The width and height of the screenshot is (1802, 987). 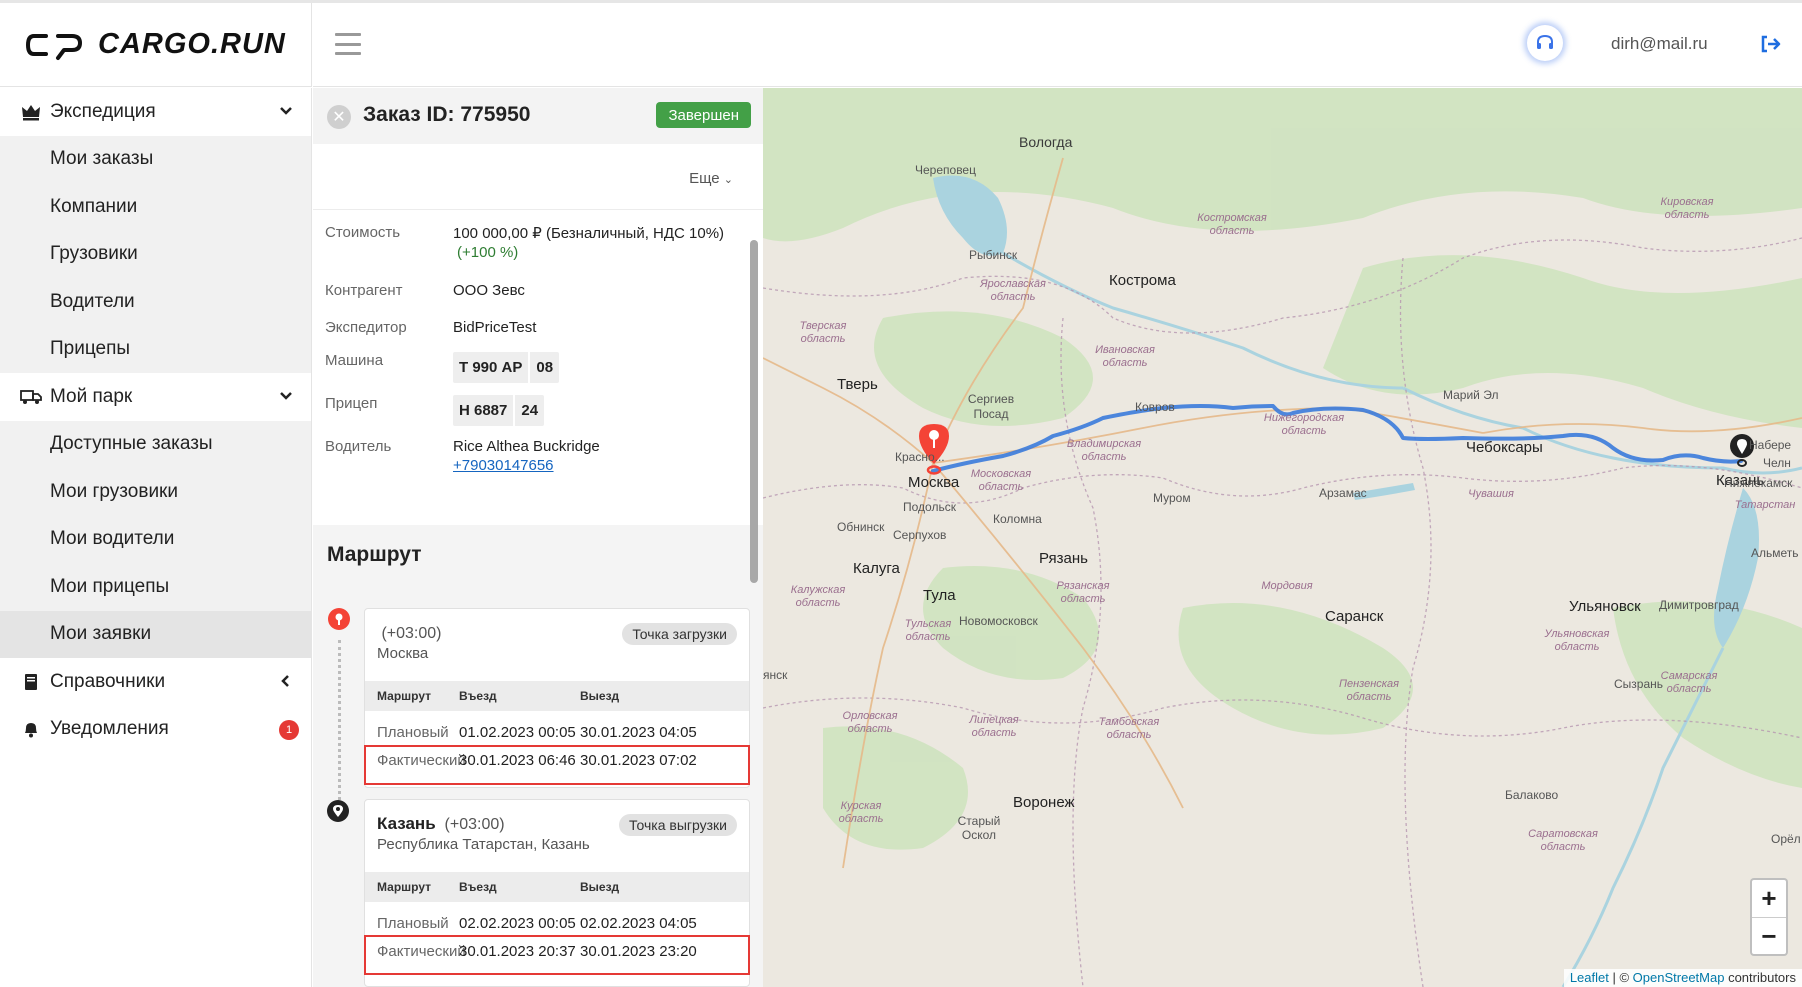 I want to click on sidebar-item-my-drivers: Мои водители, so click(x=155, y=540).